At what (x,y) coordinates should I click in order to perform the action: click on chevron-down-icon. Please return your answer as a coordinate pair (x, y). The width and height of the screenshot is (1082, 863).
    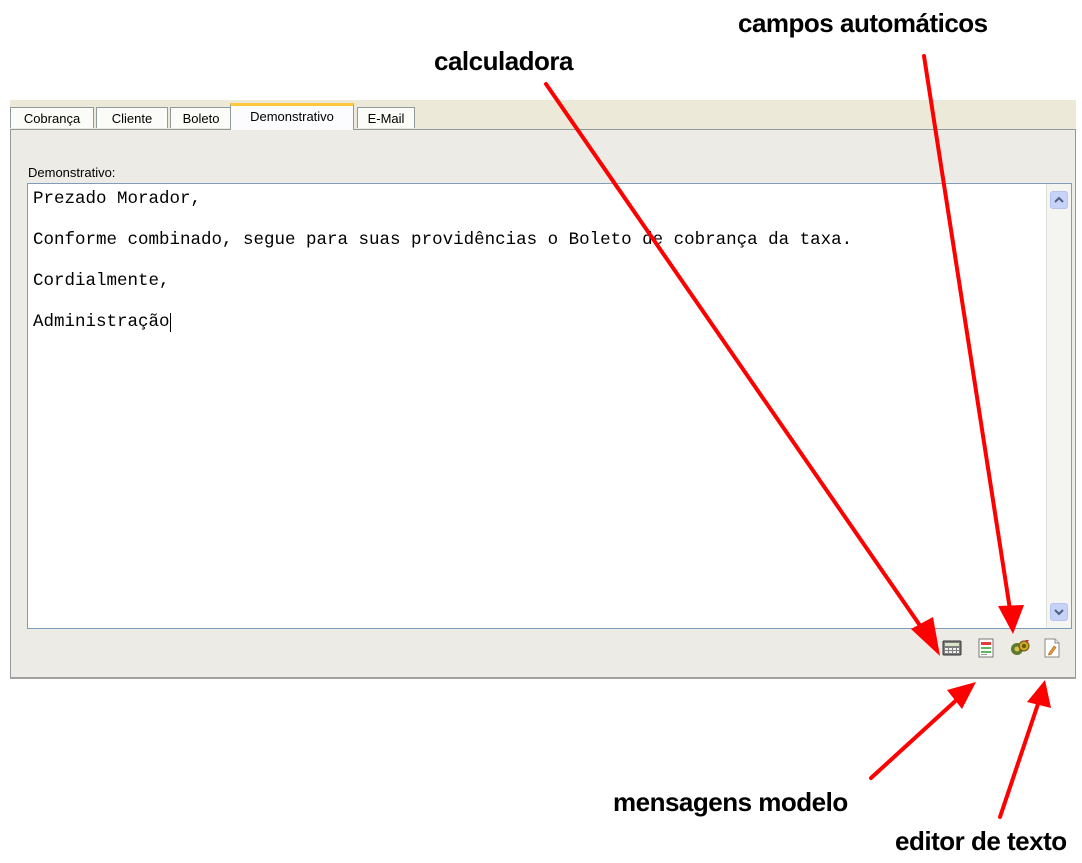
    Looking at the image, I should click on (1059, 612).